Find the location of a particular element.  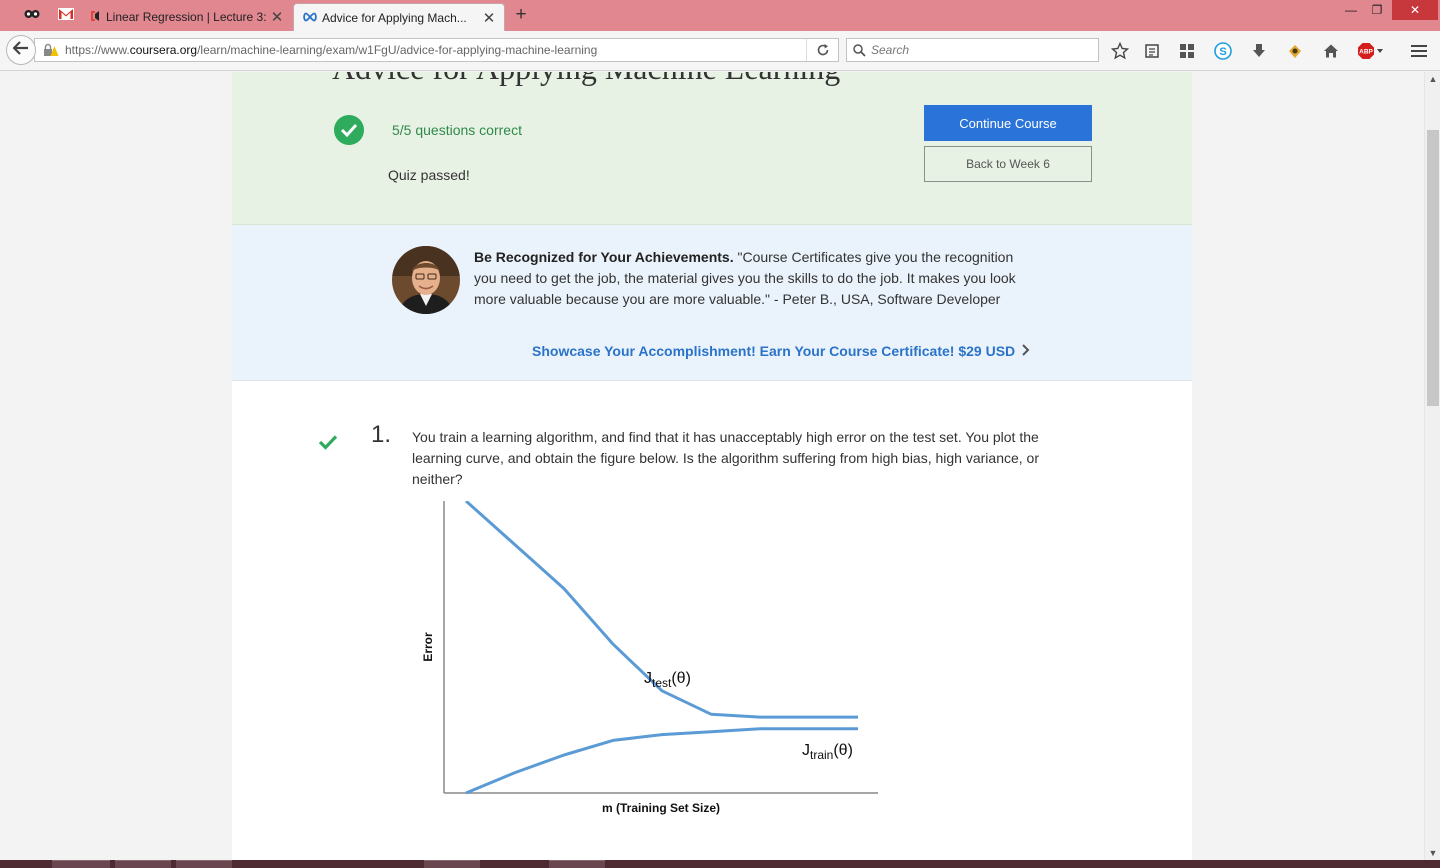

chevron-right-icon is located at coordinates (1025, 351).